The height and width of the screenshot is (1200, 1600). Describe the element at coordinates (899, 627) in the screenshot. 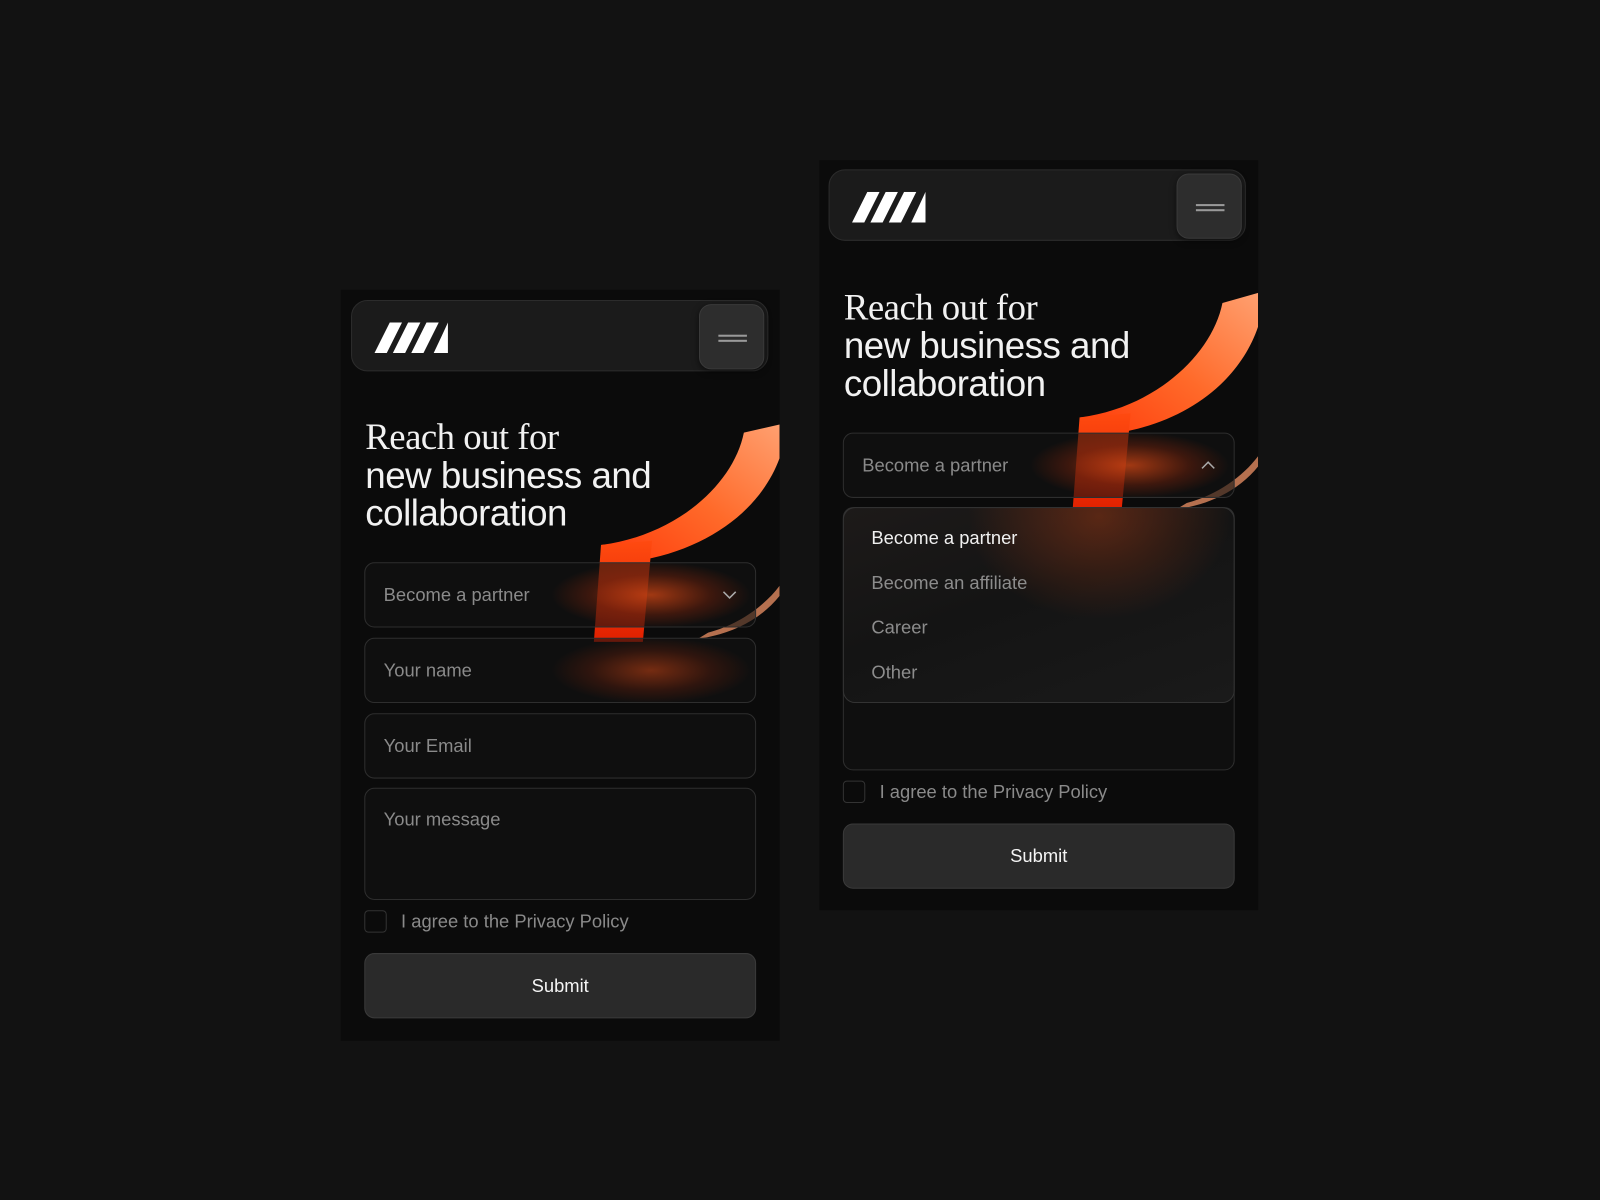

I see `dropdown-option-career: Career` at that location.